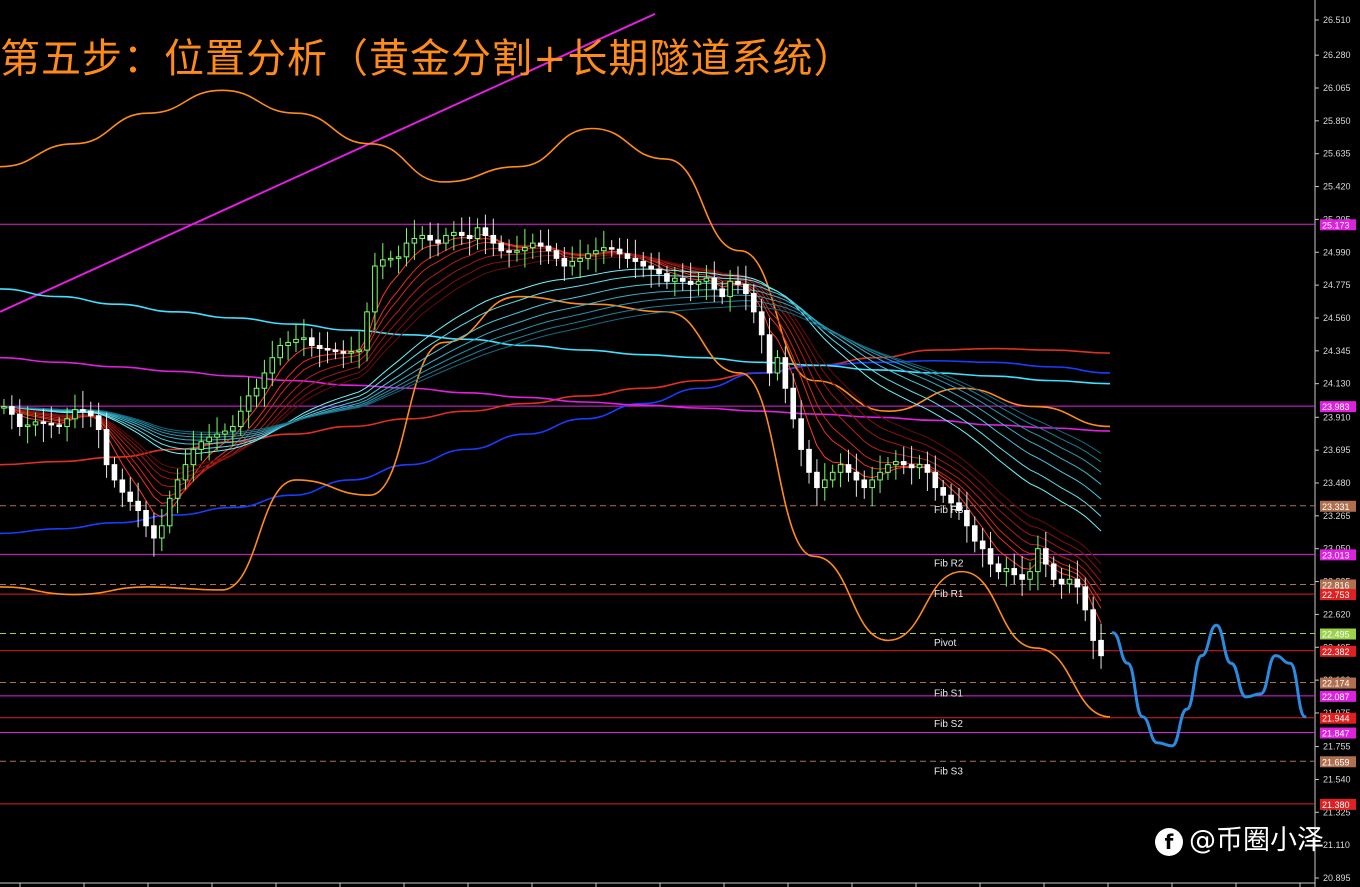 The width and height of the screenshot is (1360, 887). Describe the element at coordinates (948, 693) in the screenshot. I see `pivot-label: Fib S1` at that location.